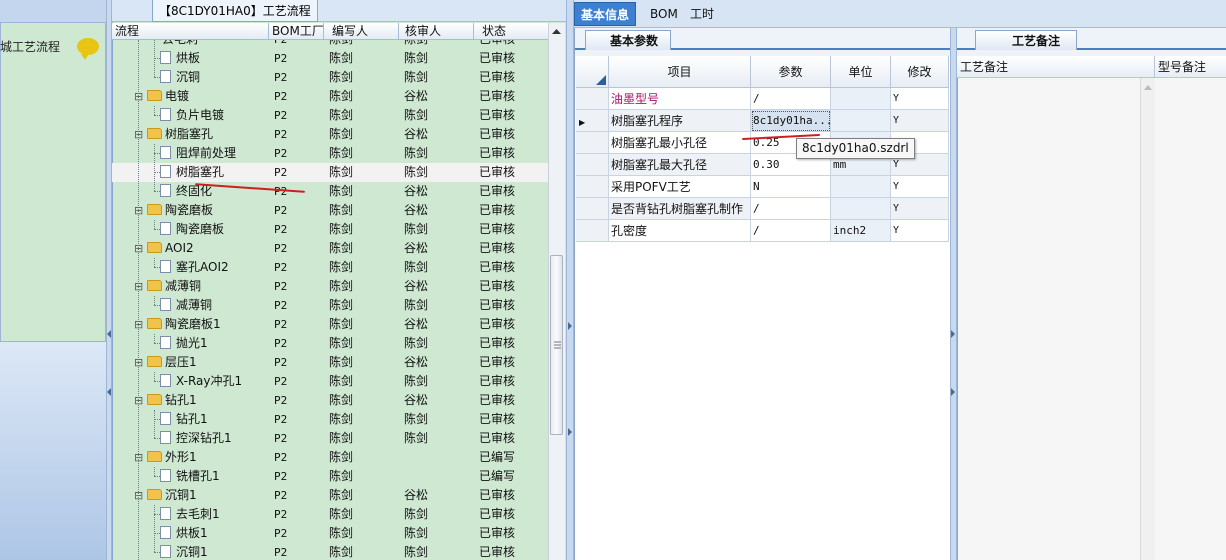  What do you see at coordinates (556, 345) in the screenshot?
I see `scroll-thumb` at bounding box center [556, 345].